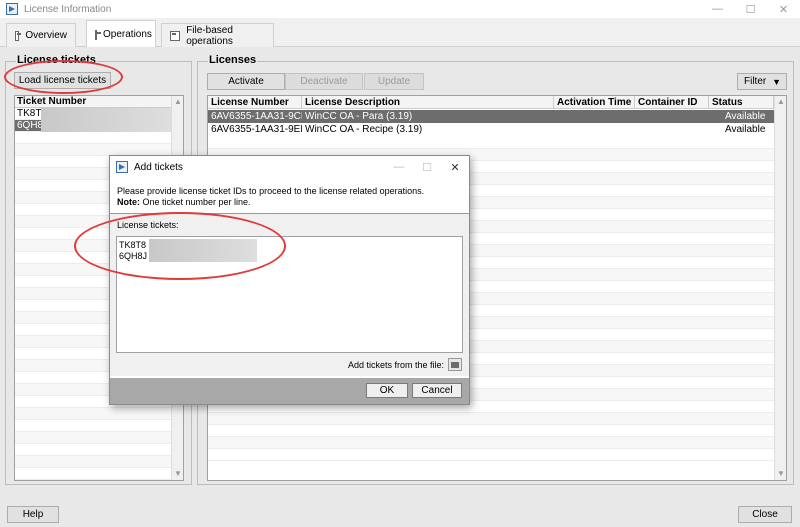 This screenshot has width=800, height=527. What do you see at coordinates (256, 129) in the screenshot?
I see `license-number-cell: 6AV6355-1AA31-9EL0` at bounding box center [256, 129].